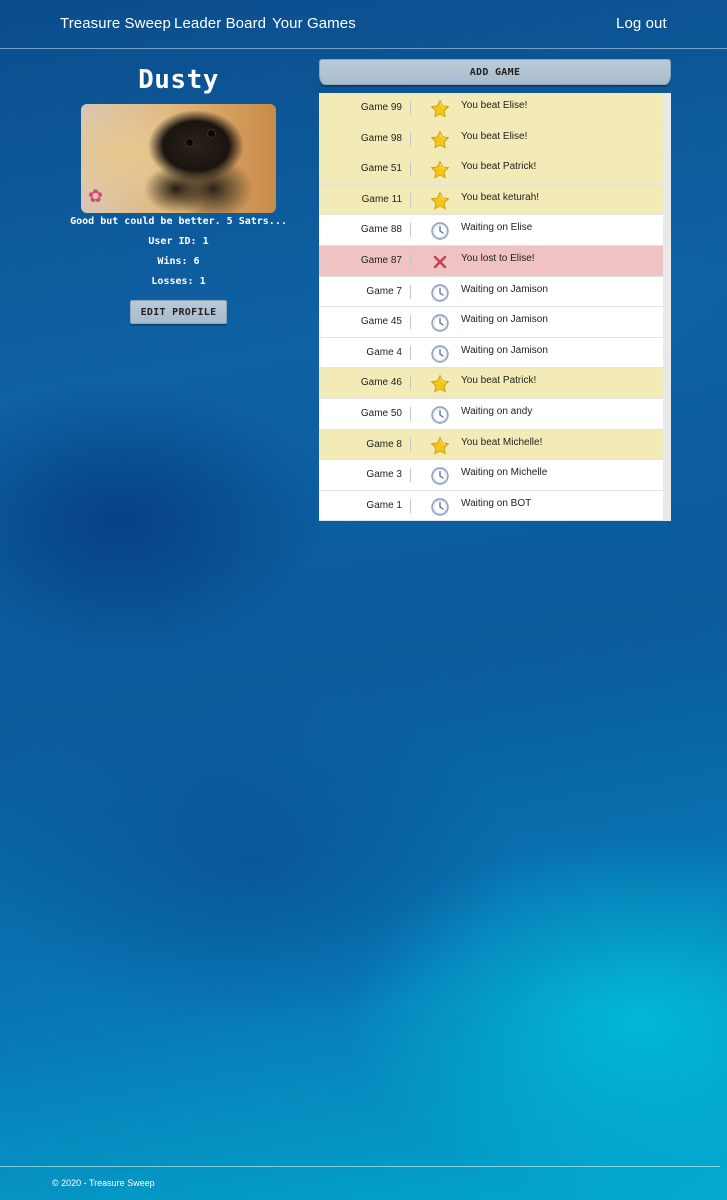  I want to click on game-status: Waiting on andy, so click(497, 411).